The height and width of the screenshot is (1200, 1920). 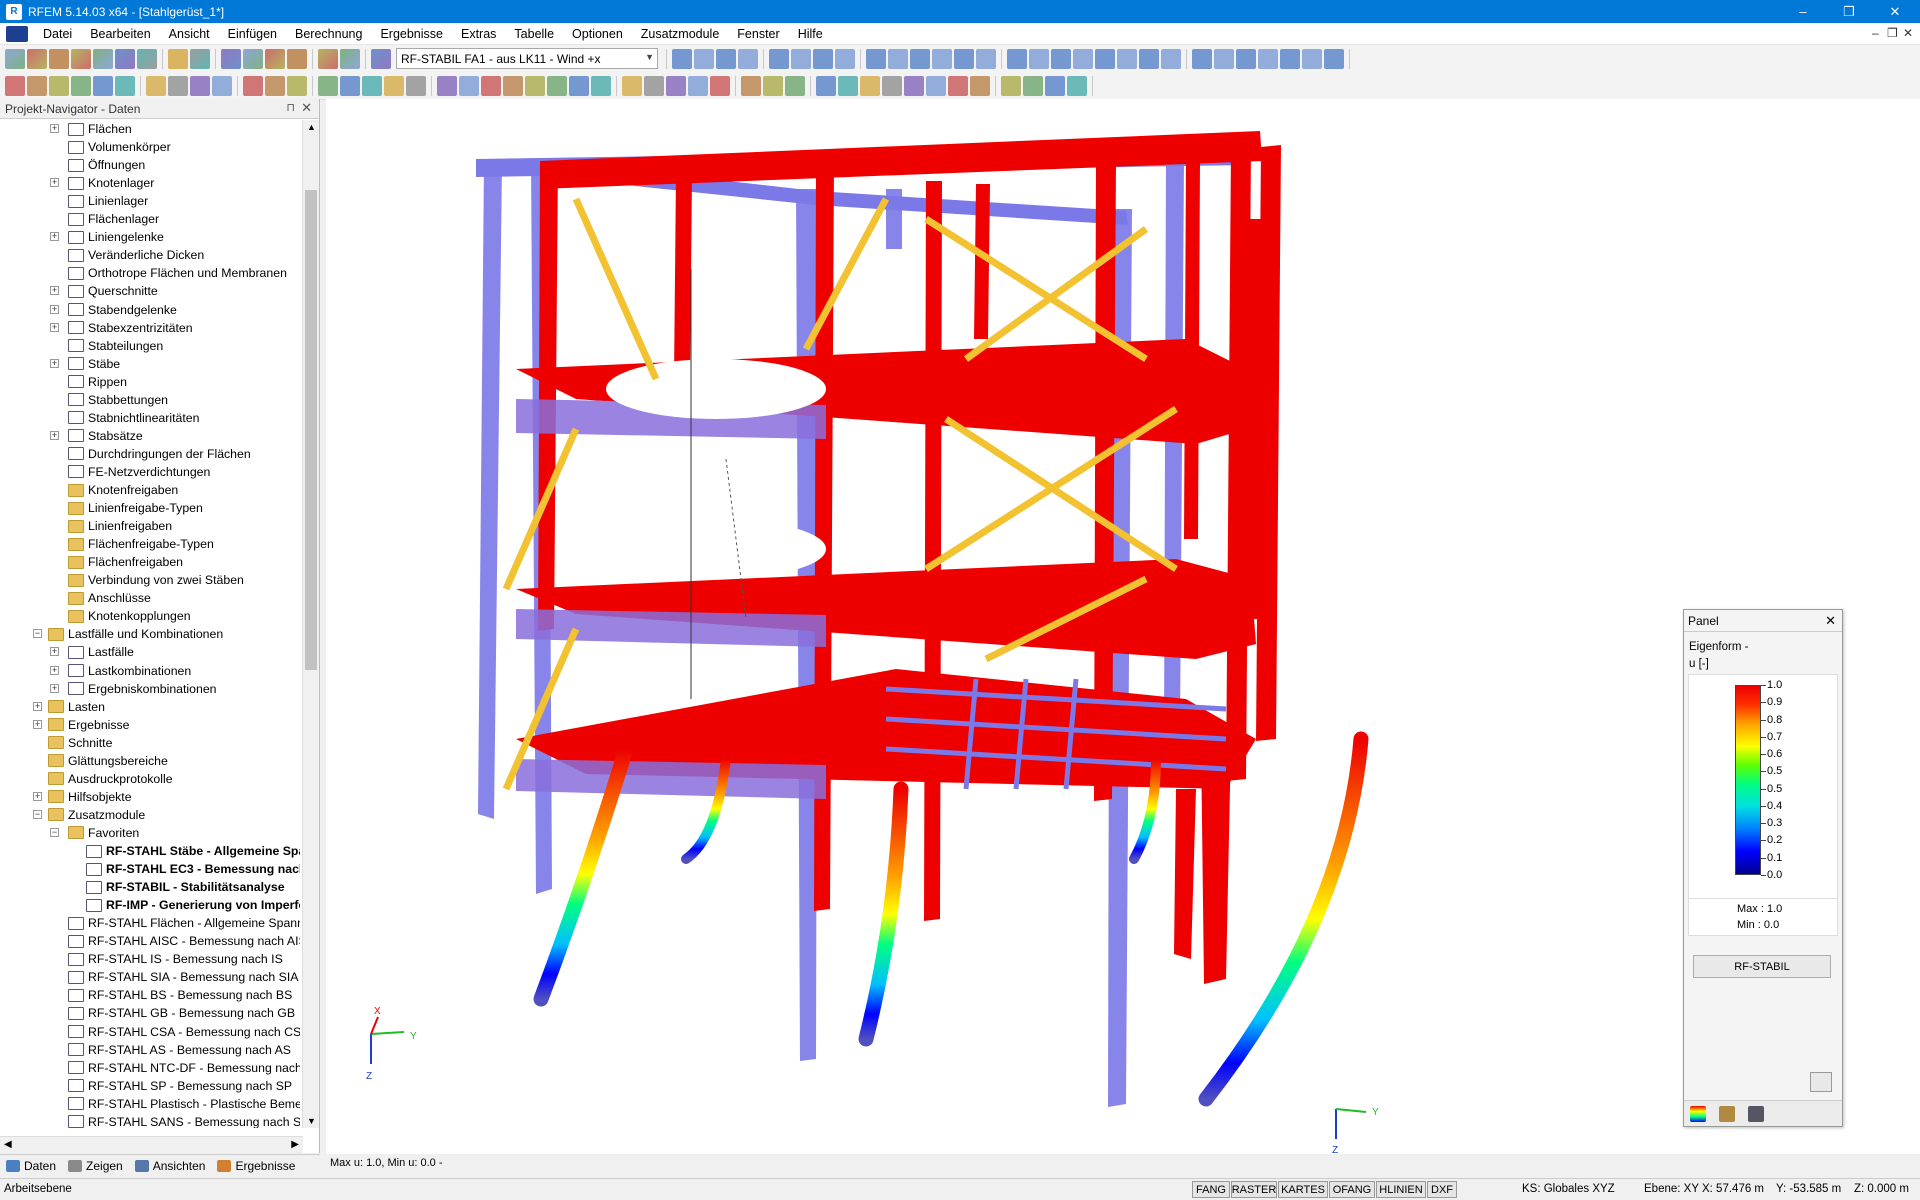 What do you see at coordinates (295, 1144) in the screenshot?
I see `scroll-right-icon: ▶` at bounding box center [295, 1144].